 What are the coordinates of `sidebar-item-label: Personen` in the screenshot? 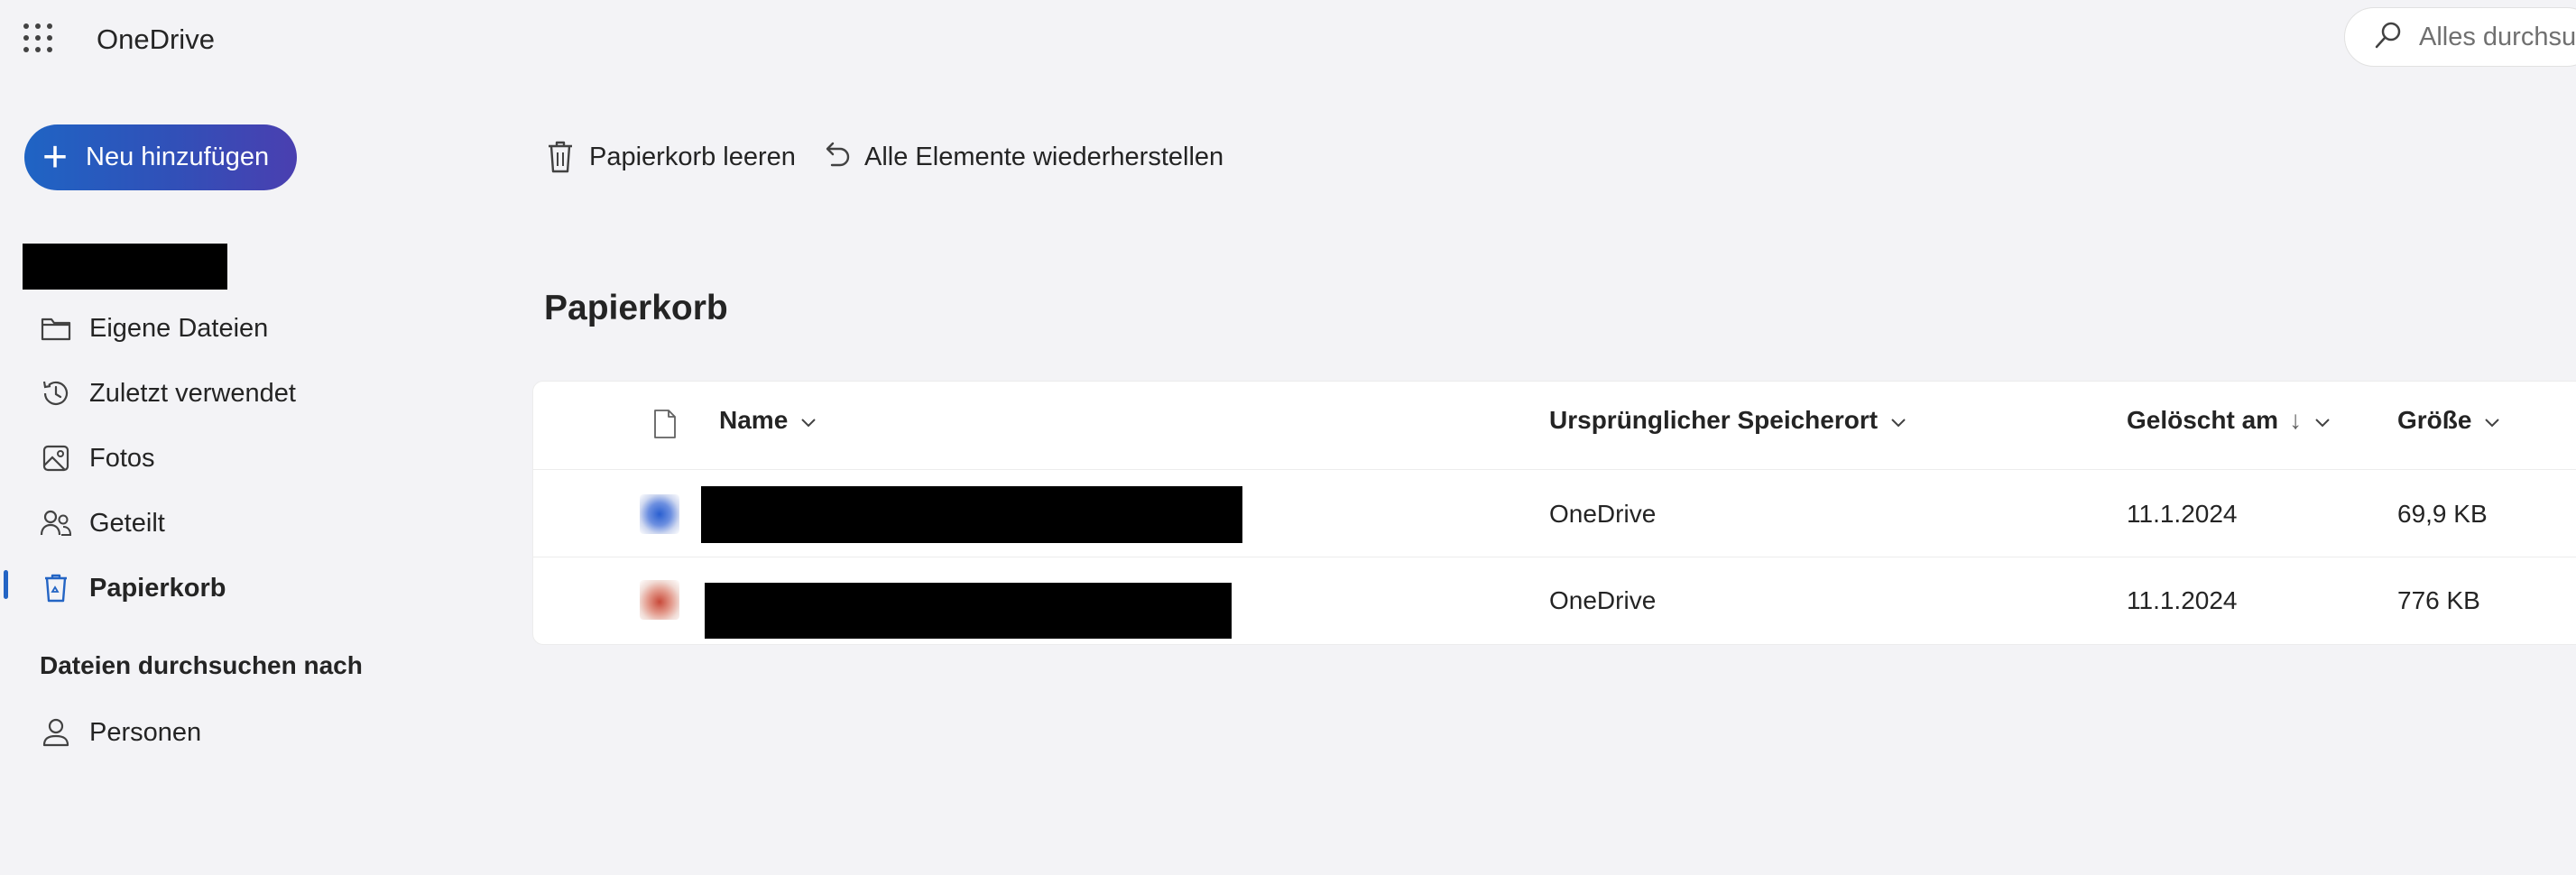 It's located at (145, 732).